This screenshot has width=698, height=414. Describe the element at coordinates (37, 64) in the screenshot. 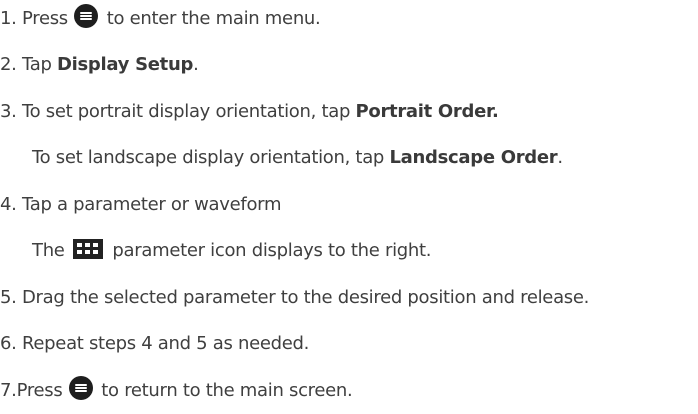

I see `step-text: Tap` at that location.